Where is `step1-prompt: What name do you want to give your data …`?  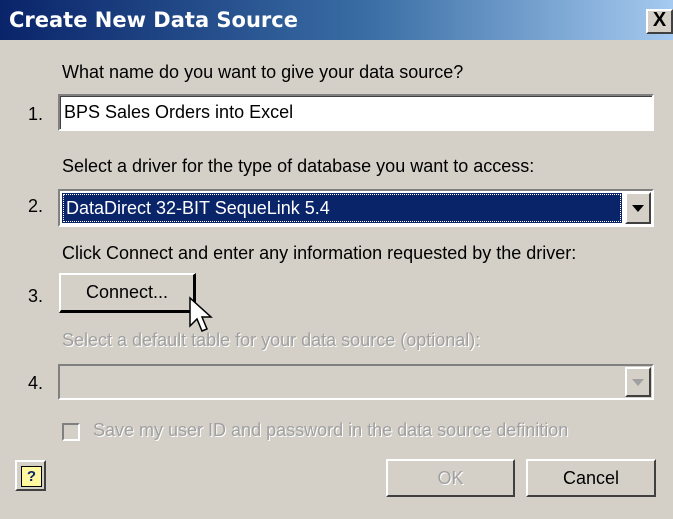
step1-prompt: What name do you want to give your data … is located at coordinates (263, 72).